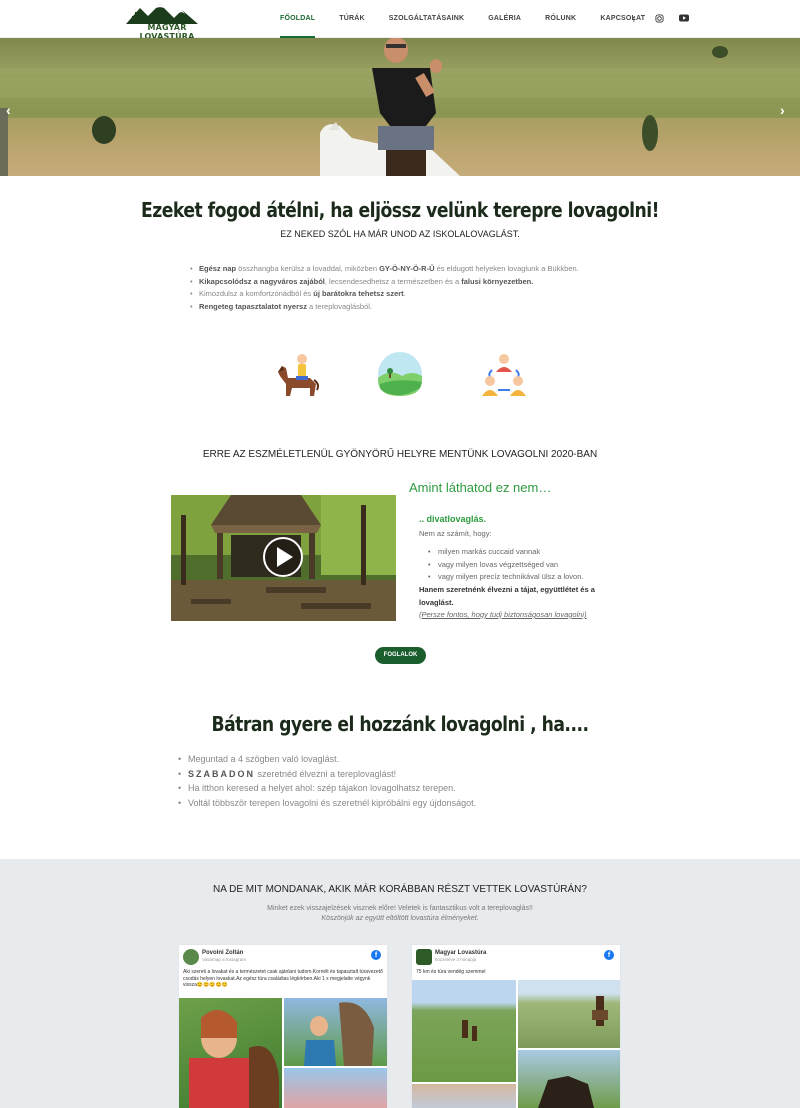 This screenshot has width=800, height=1108. I want to click on hero-prev-arrow: ‹, so click(8, 110).